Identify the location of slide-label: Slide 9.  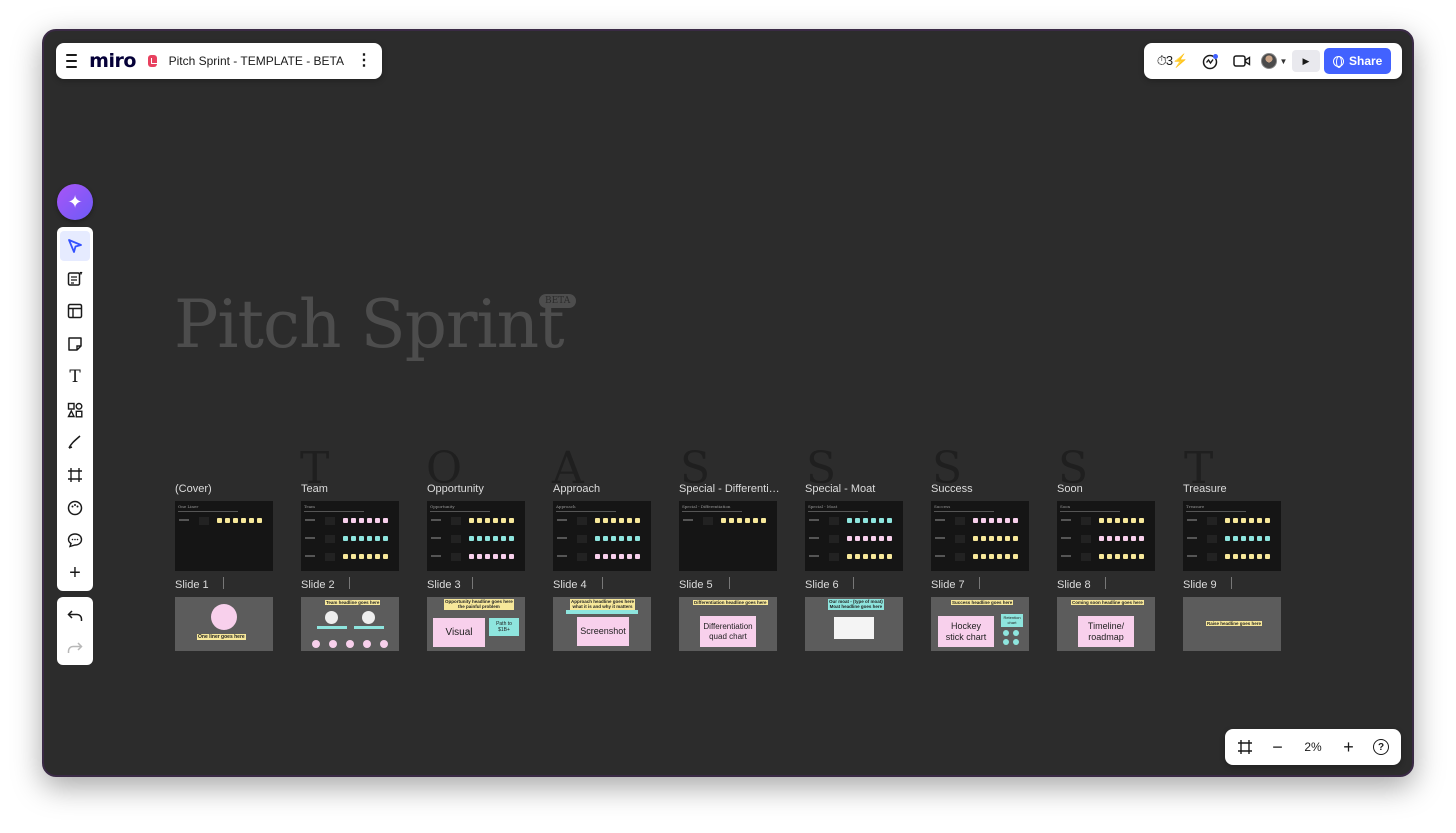
(1200, 585).